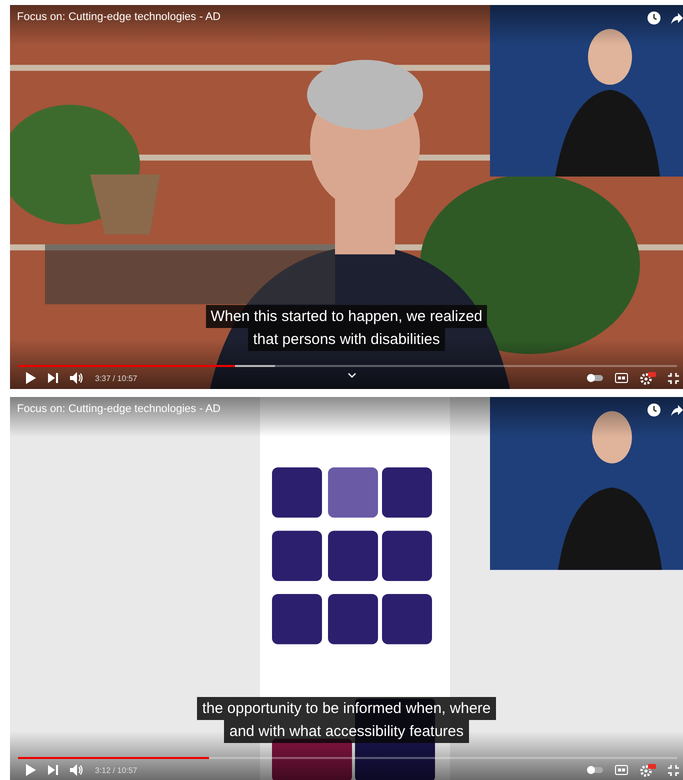  I want to click on play-icon, so click(31, 378).